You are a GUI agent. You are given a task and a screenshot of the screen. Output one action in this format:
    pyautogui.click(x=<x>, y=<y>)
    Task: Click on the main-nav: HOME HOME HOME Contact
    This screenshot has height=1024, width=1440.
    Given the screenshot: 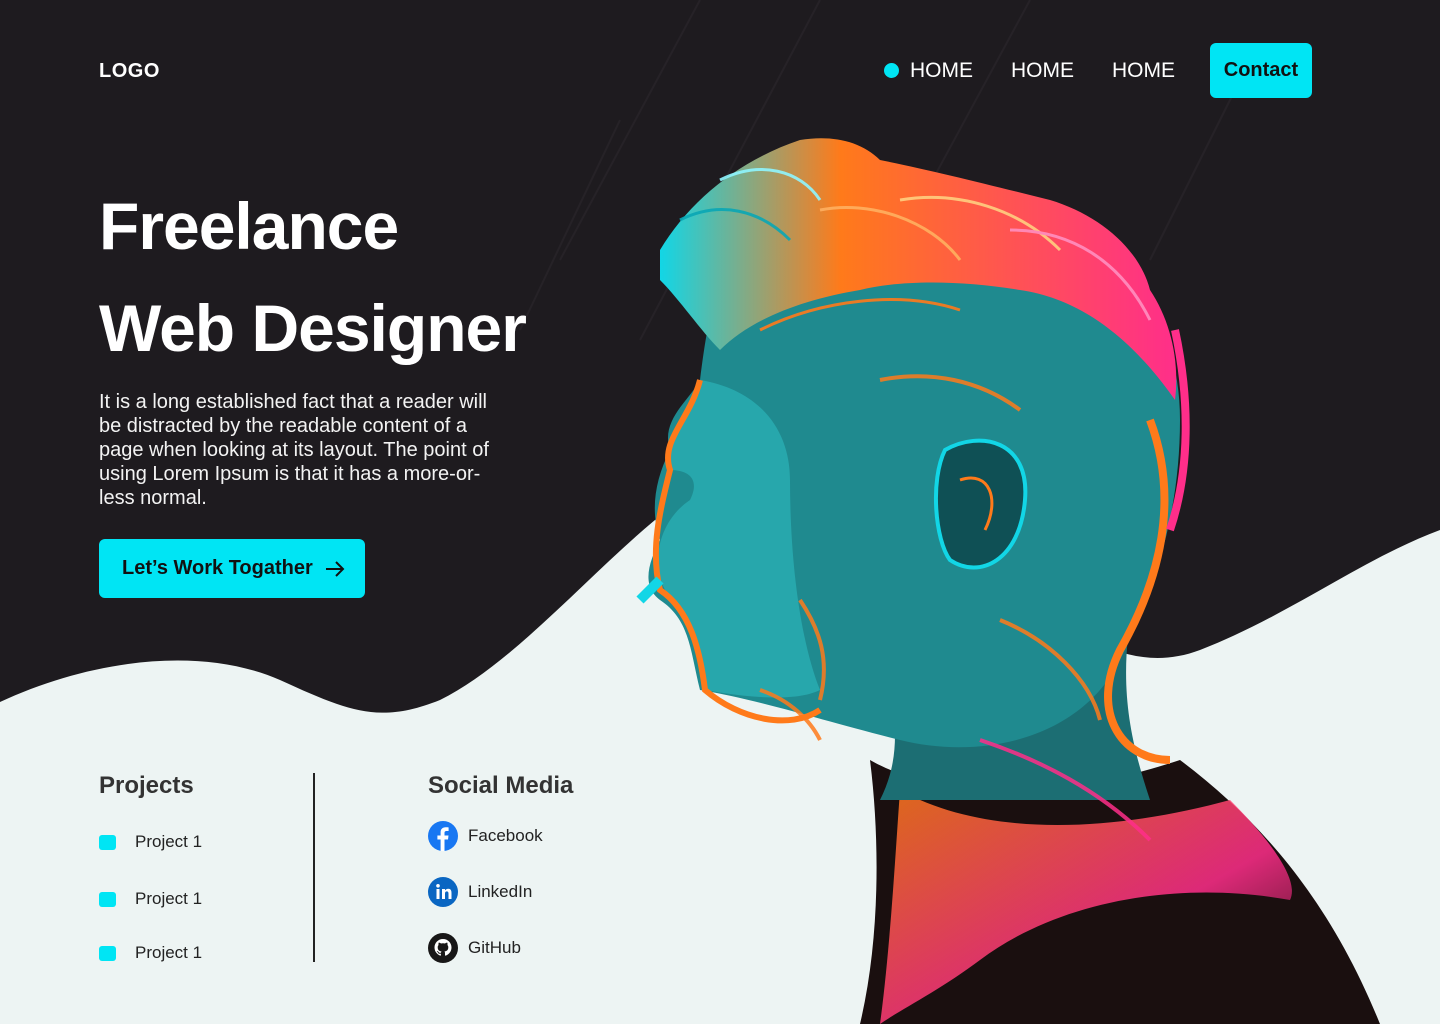 What is the action you would take?
    pyautogui.click(x=720, y=70)
    